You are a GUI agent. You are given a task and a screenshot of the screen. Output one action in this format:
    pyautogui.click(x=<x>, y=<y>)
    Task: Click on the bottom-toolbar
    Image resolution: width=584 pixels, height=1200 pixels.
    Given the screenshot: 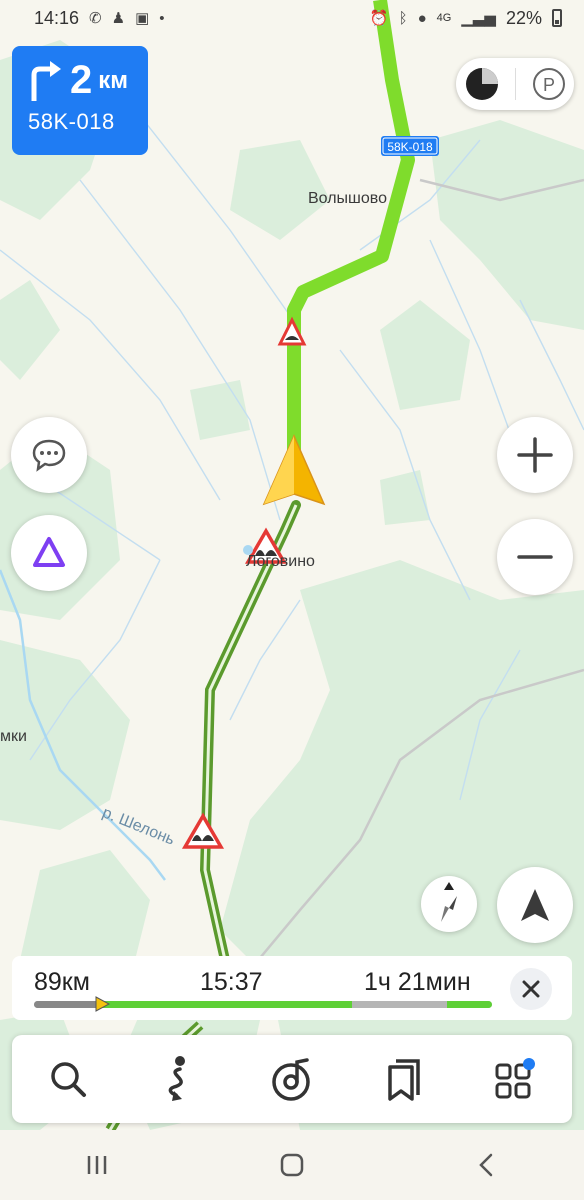 What is the action you would take?
    pyautogui.click(x=292, y=1079)
    